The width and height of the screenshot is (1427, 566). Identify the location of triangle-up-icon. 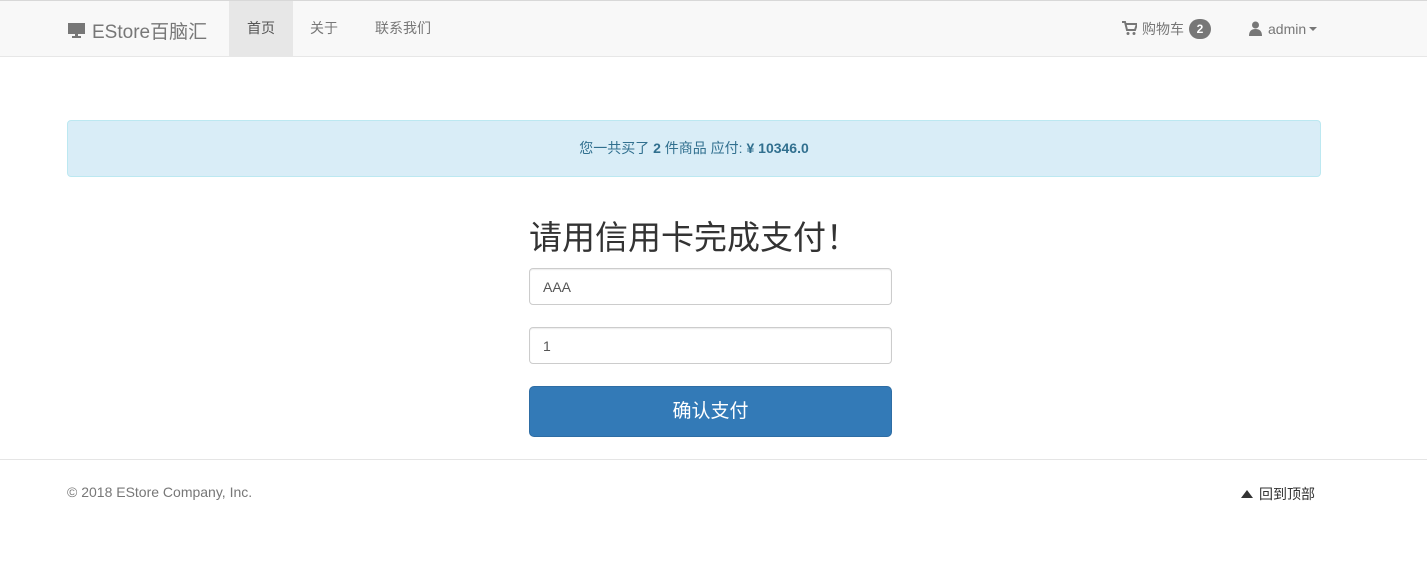
(1247, 494).